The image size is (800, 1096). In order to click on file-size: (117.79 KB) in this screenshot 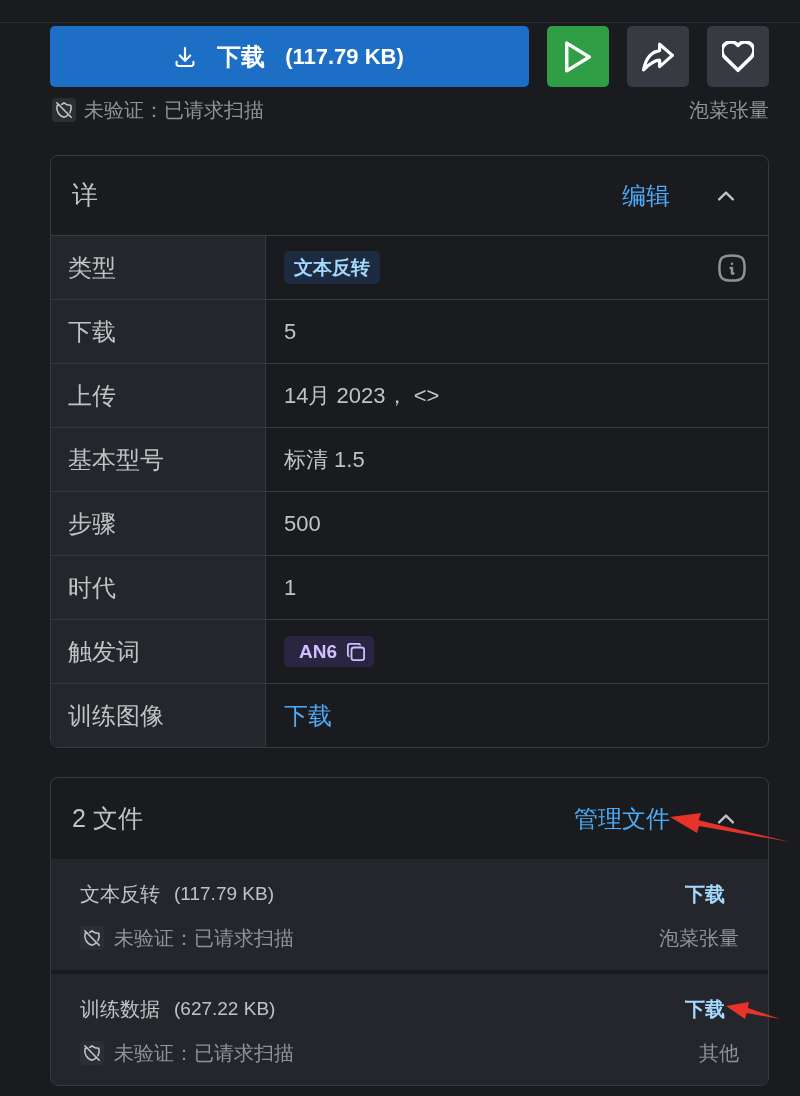, I will do `click(224, 894)`.